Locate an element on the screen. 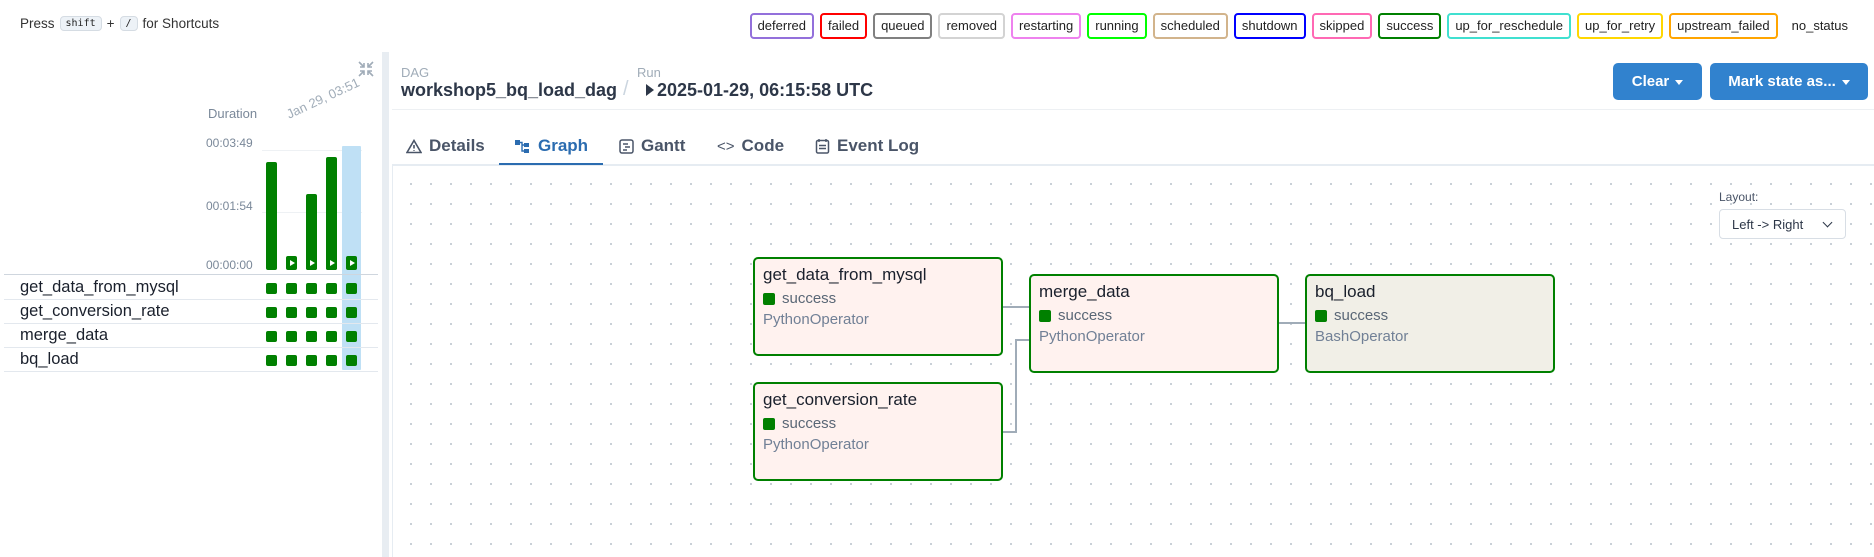  tab-details: Details is located at coordinates (445, 146).